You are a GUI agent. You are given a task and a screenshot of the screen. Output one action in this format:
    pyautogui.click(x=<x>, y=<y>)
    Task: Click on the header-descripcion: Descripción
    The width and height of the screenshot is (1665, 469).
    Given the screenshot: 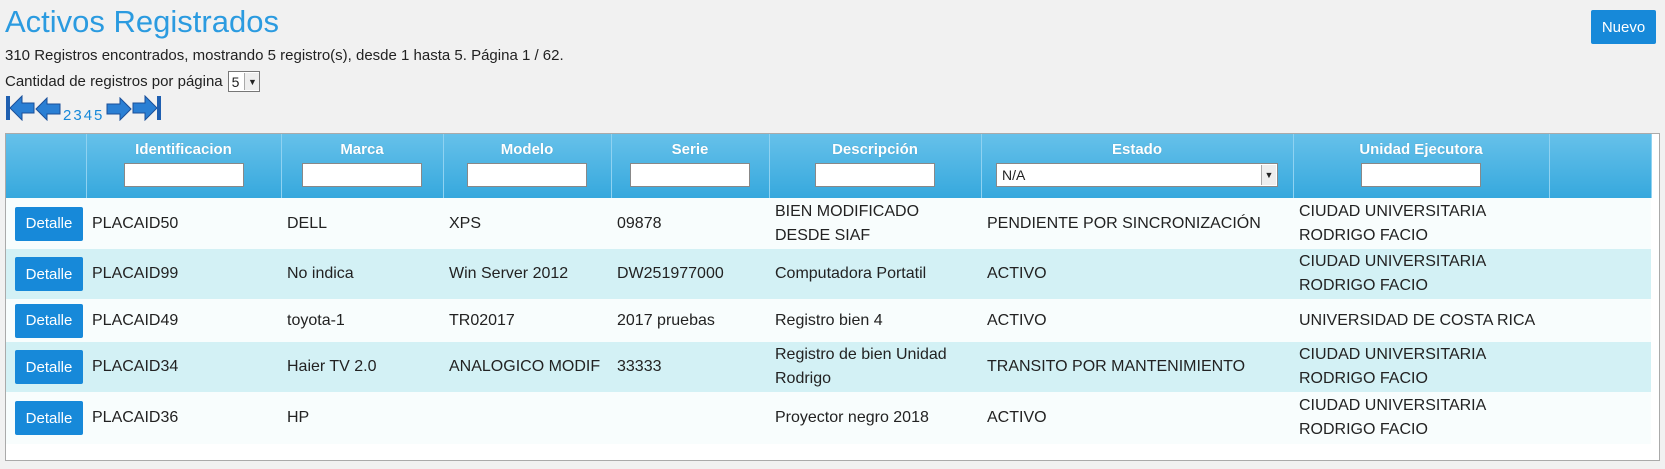 What is the action you would take?
    pyautogui.click(x=875, y=166)
    